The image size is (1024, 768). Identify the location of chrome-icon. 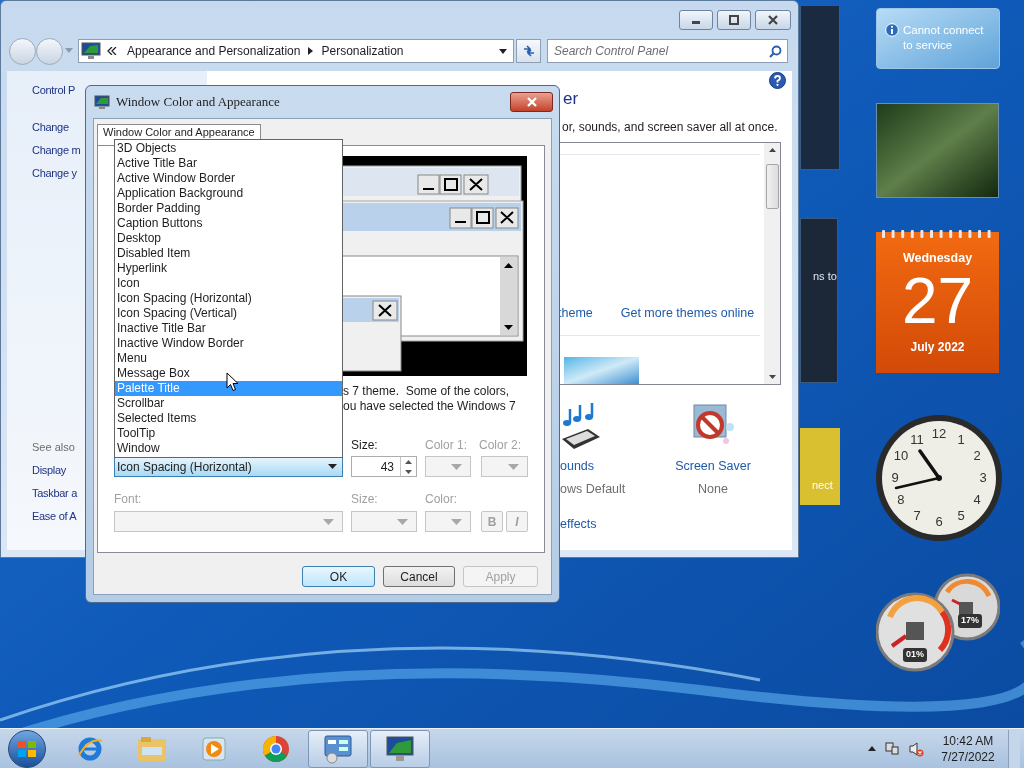
(276, 748).